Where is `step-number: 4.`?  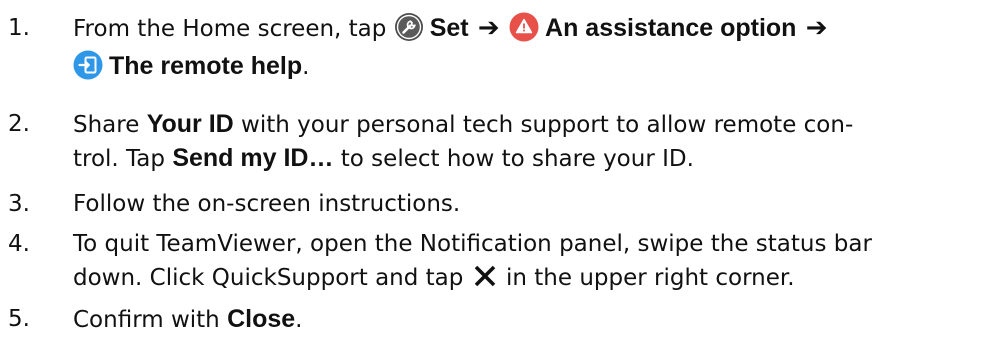 step-number: 4. is located at coordinates (19, 244).